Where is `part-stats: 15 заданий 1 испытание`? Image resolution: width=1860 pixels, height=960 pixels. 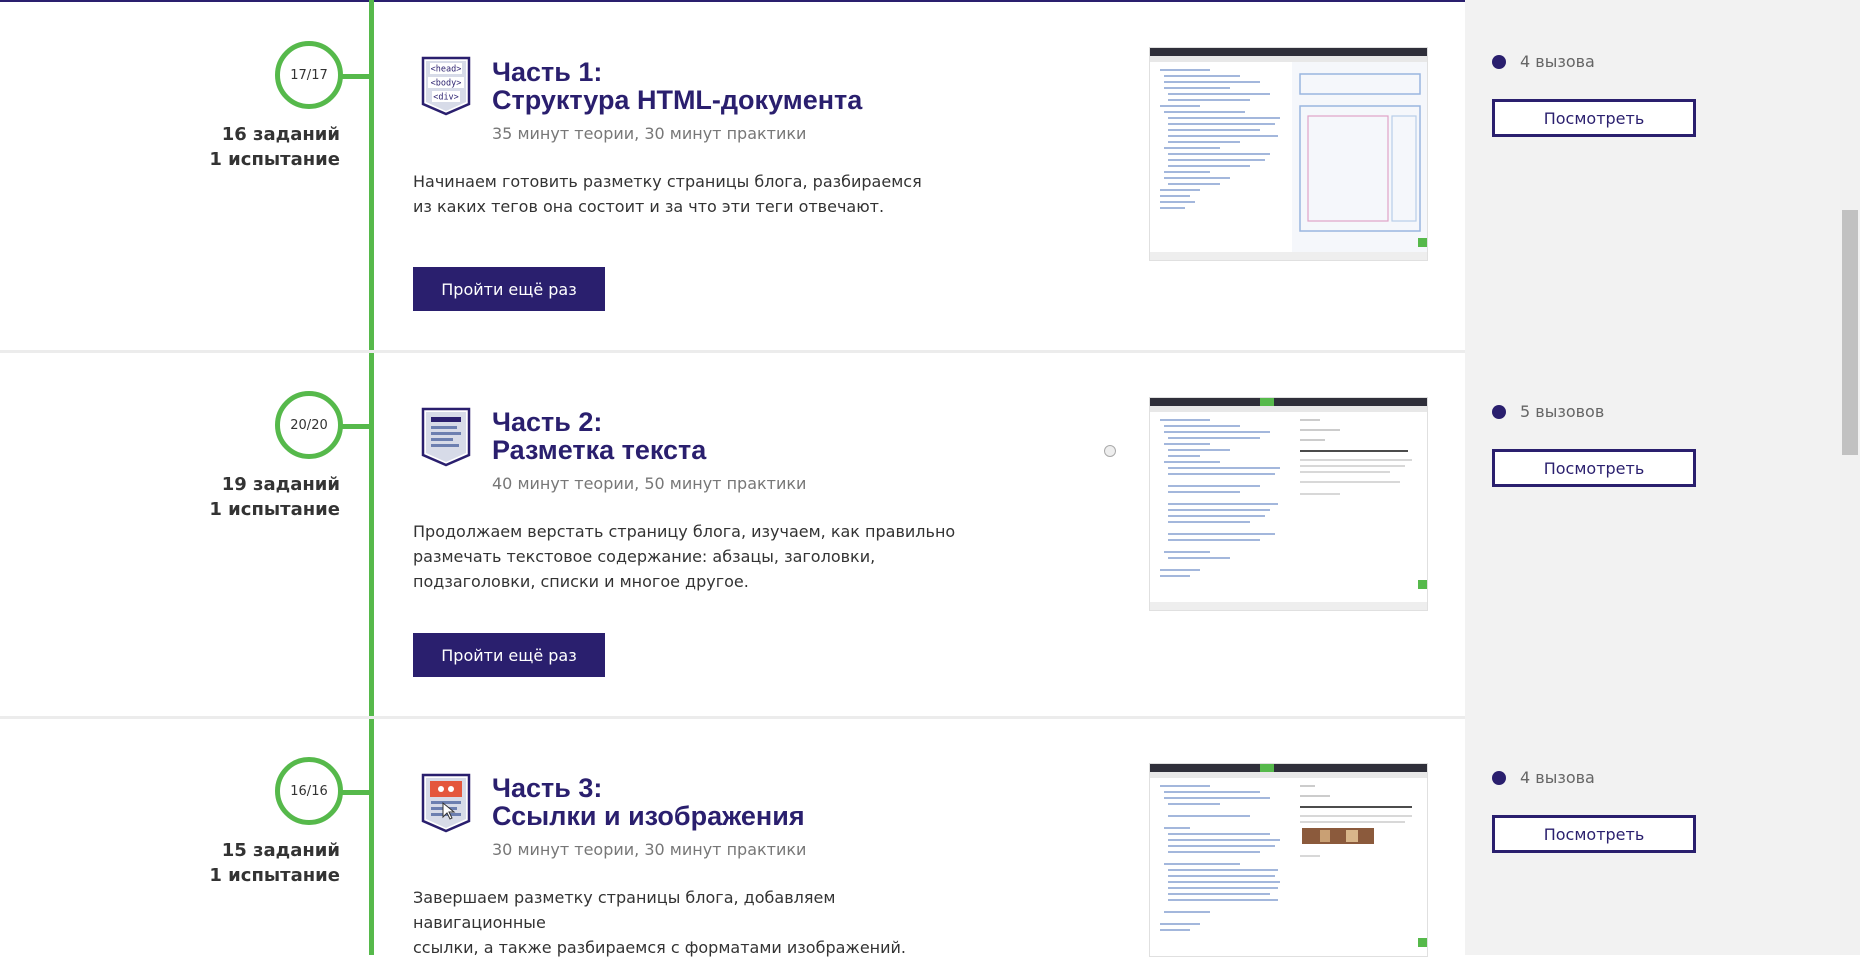
part-stats: 15 заданий 1 испытание is located at coordinates (240, 863).